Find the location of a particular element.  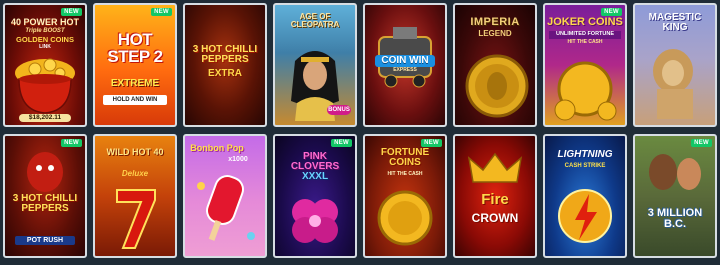

game-title: MAGESTIC KING is located at coordinates (675, 22).